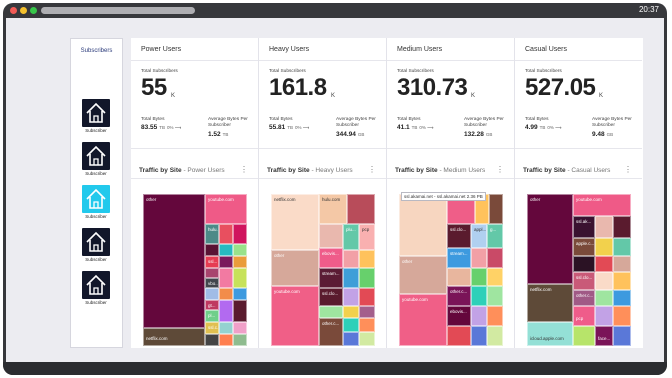 Image resolution: width=672 pixels, height=378 pixels. What do you see at coordinates (118, 10) in the screenshot?
I see `address-bar` at bounding box center [118, 10].